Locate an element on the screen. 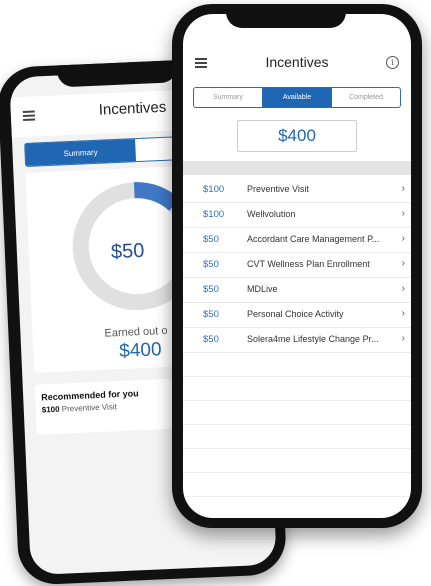  section-divider is located at coordinates (297, 168).